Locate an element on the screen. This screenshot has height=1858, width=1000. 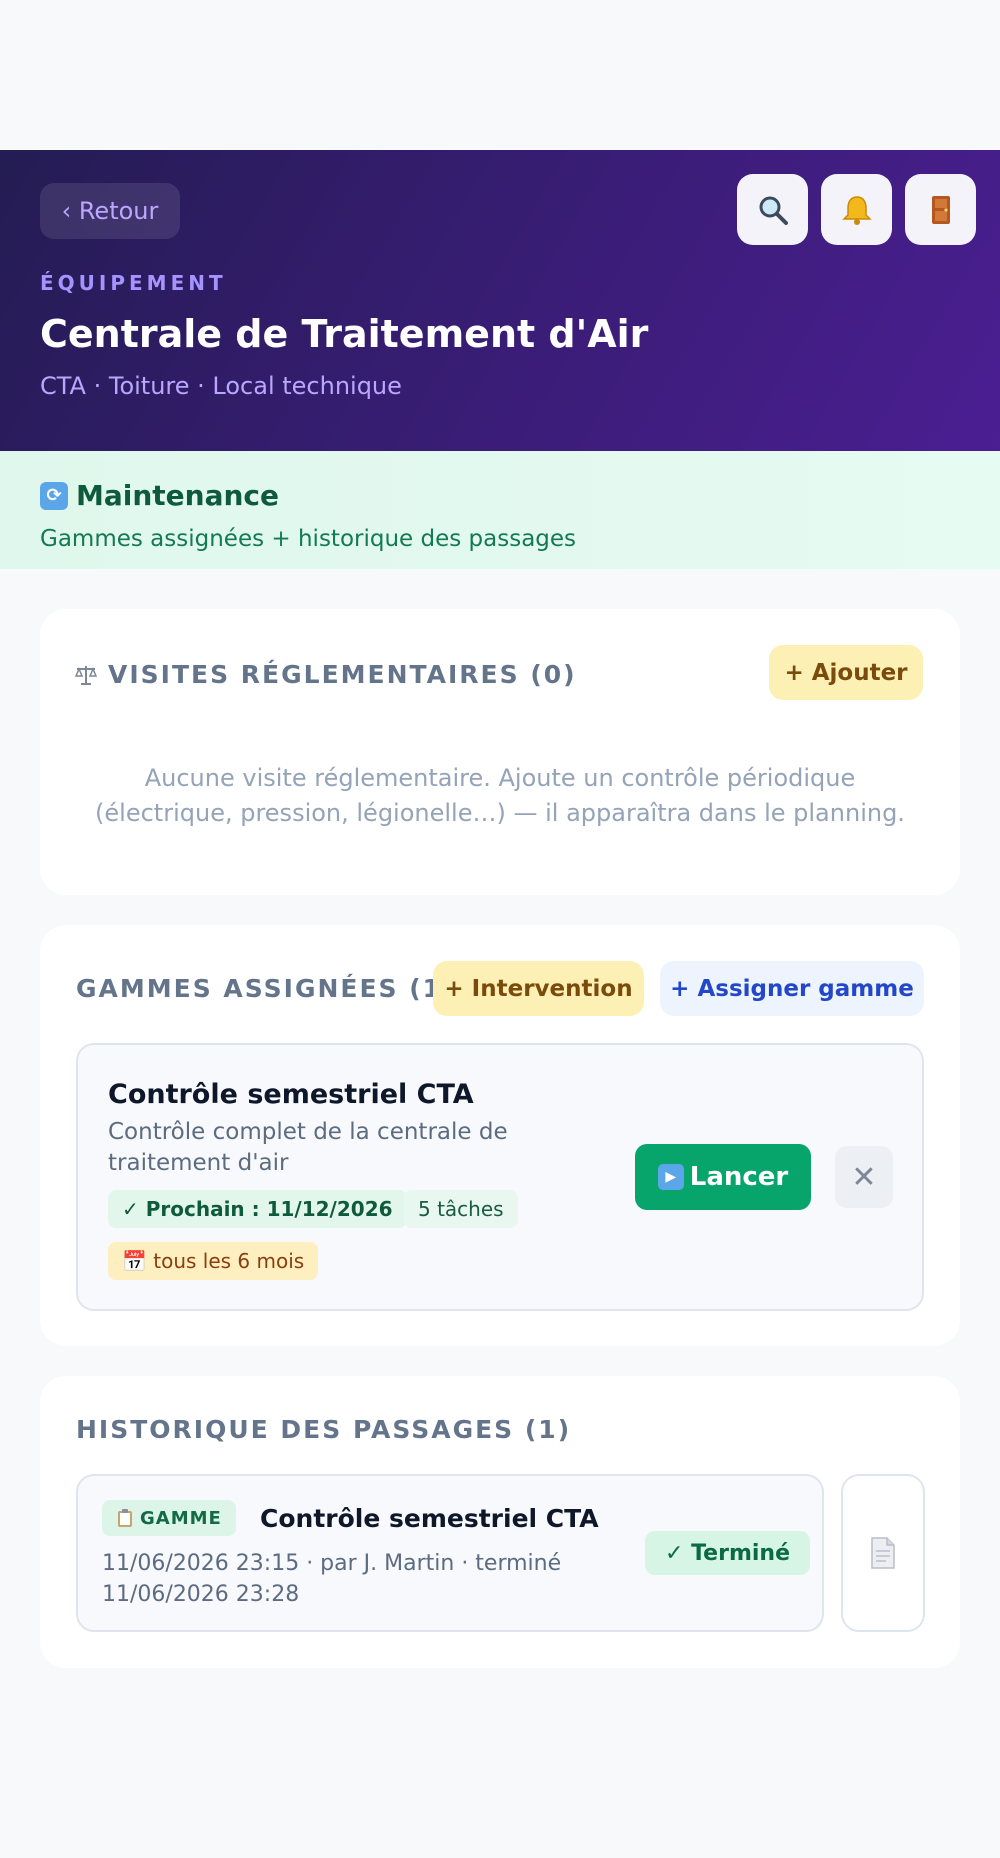
history-title: Contrôle semestriel CTA is located at coordinates (429, 1518).